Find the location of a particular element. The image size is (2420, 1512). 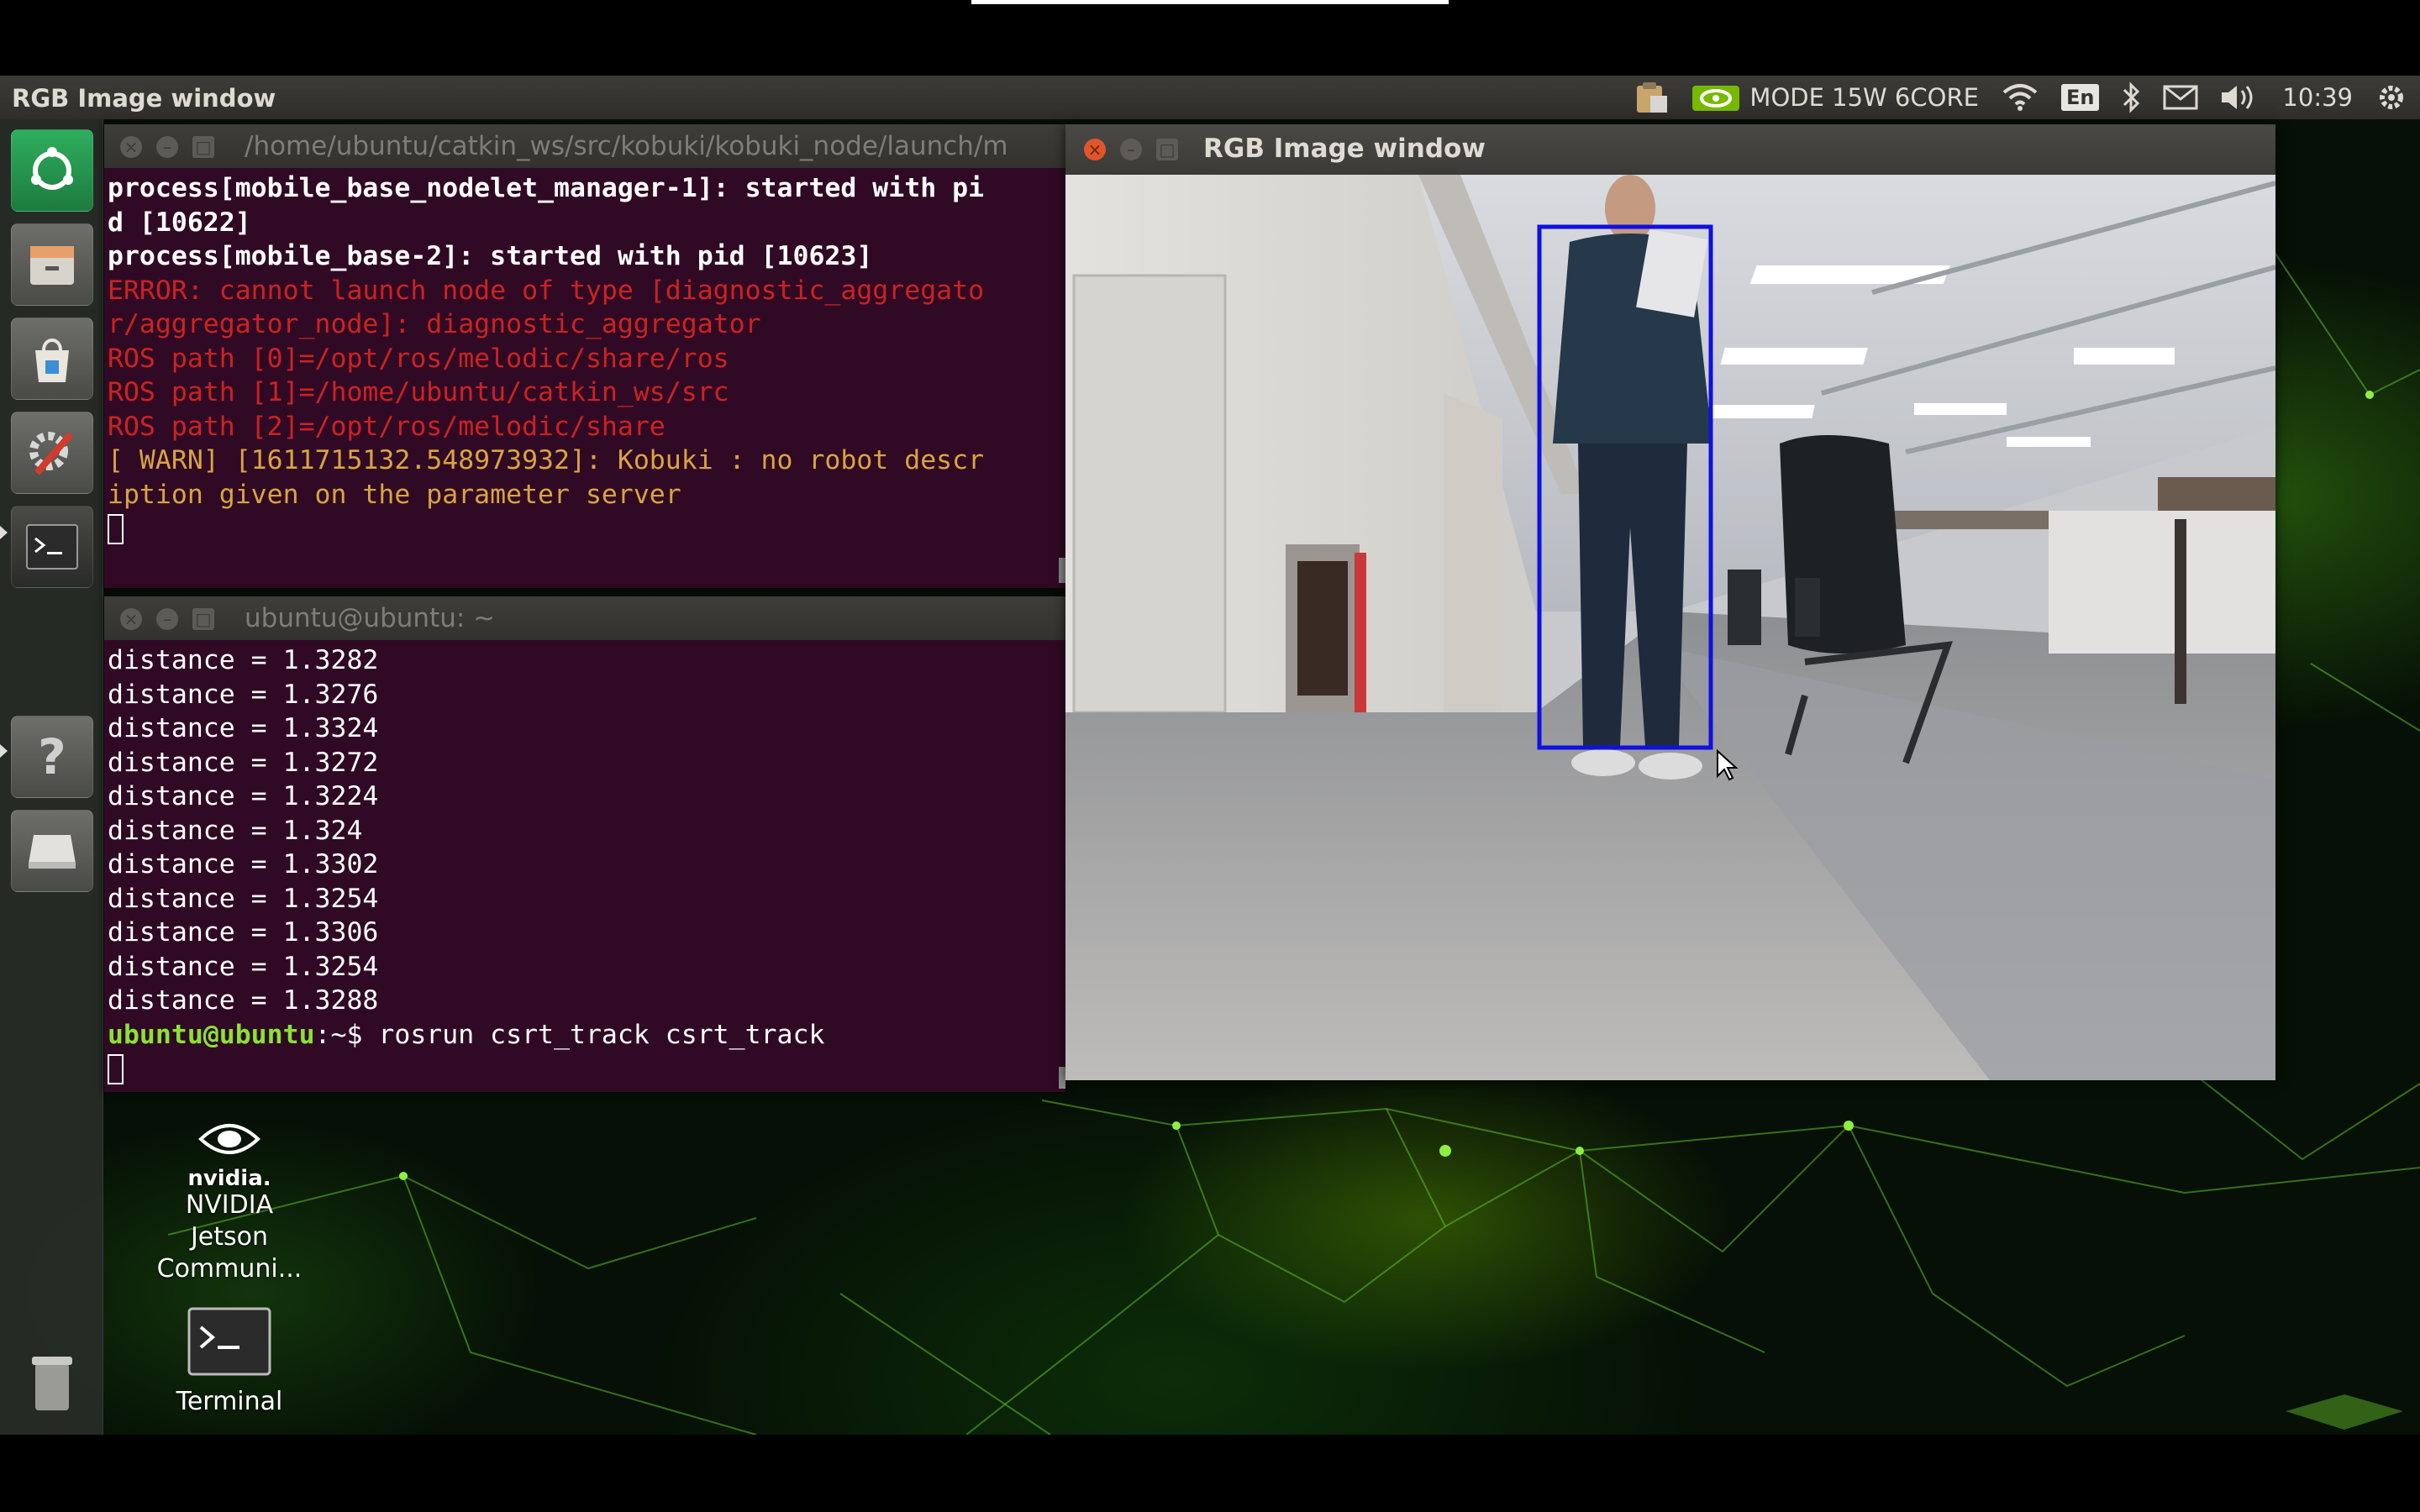

launcher: ? is located at coordinates (52, 777).